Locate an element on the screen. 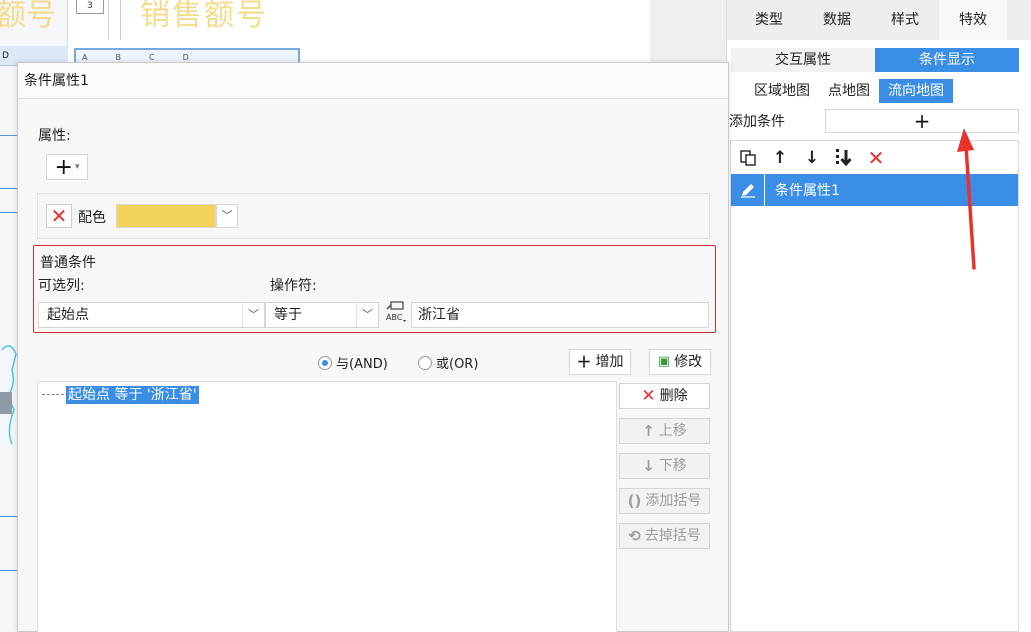  edit-icon is located at coordinates (748, 190).